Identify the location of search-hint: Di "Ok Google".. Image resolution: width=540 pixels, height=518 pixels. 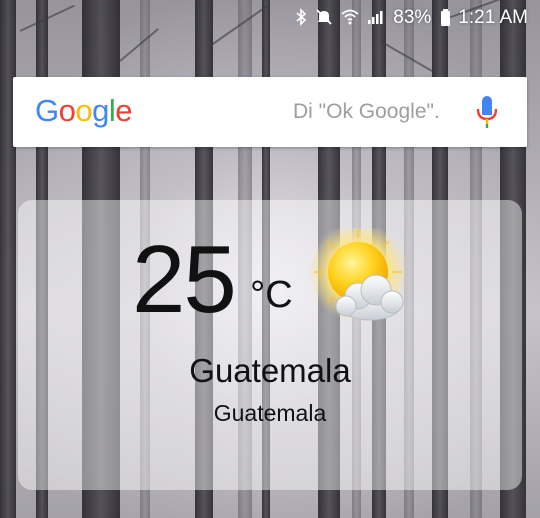
(366, 111).